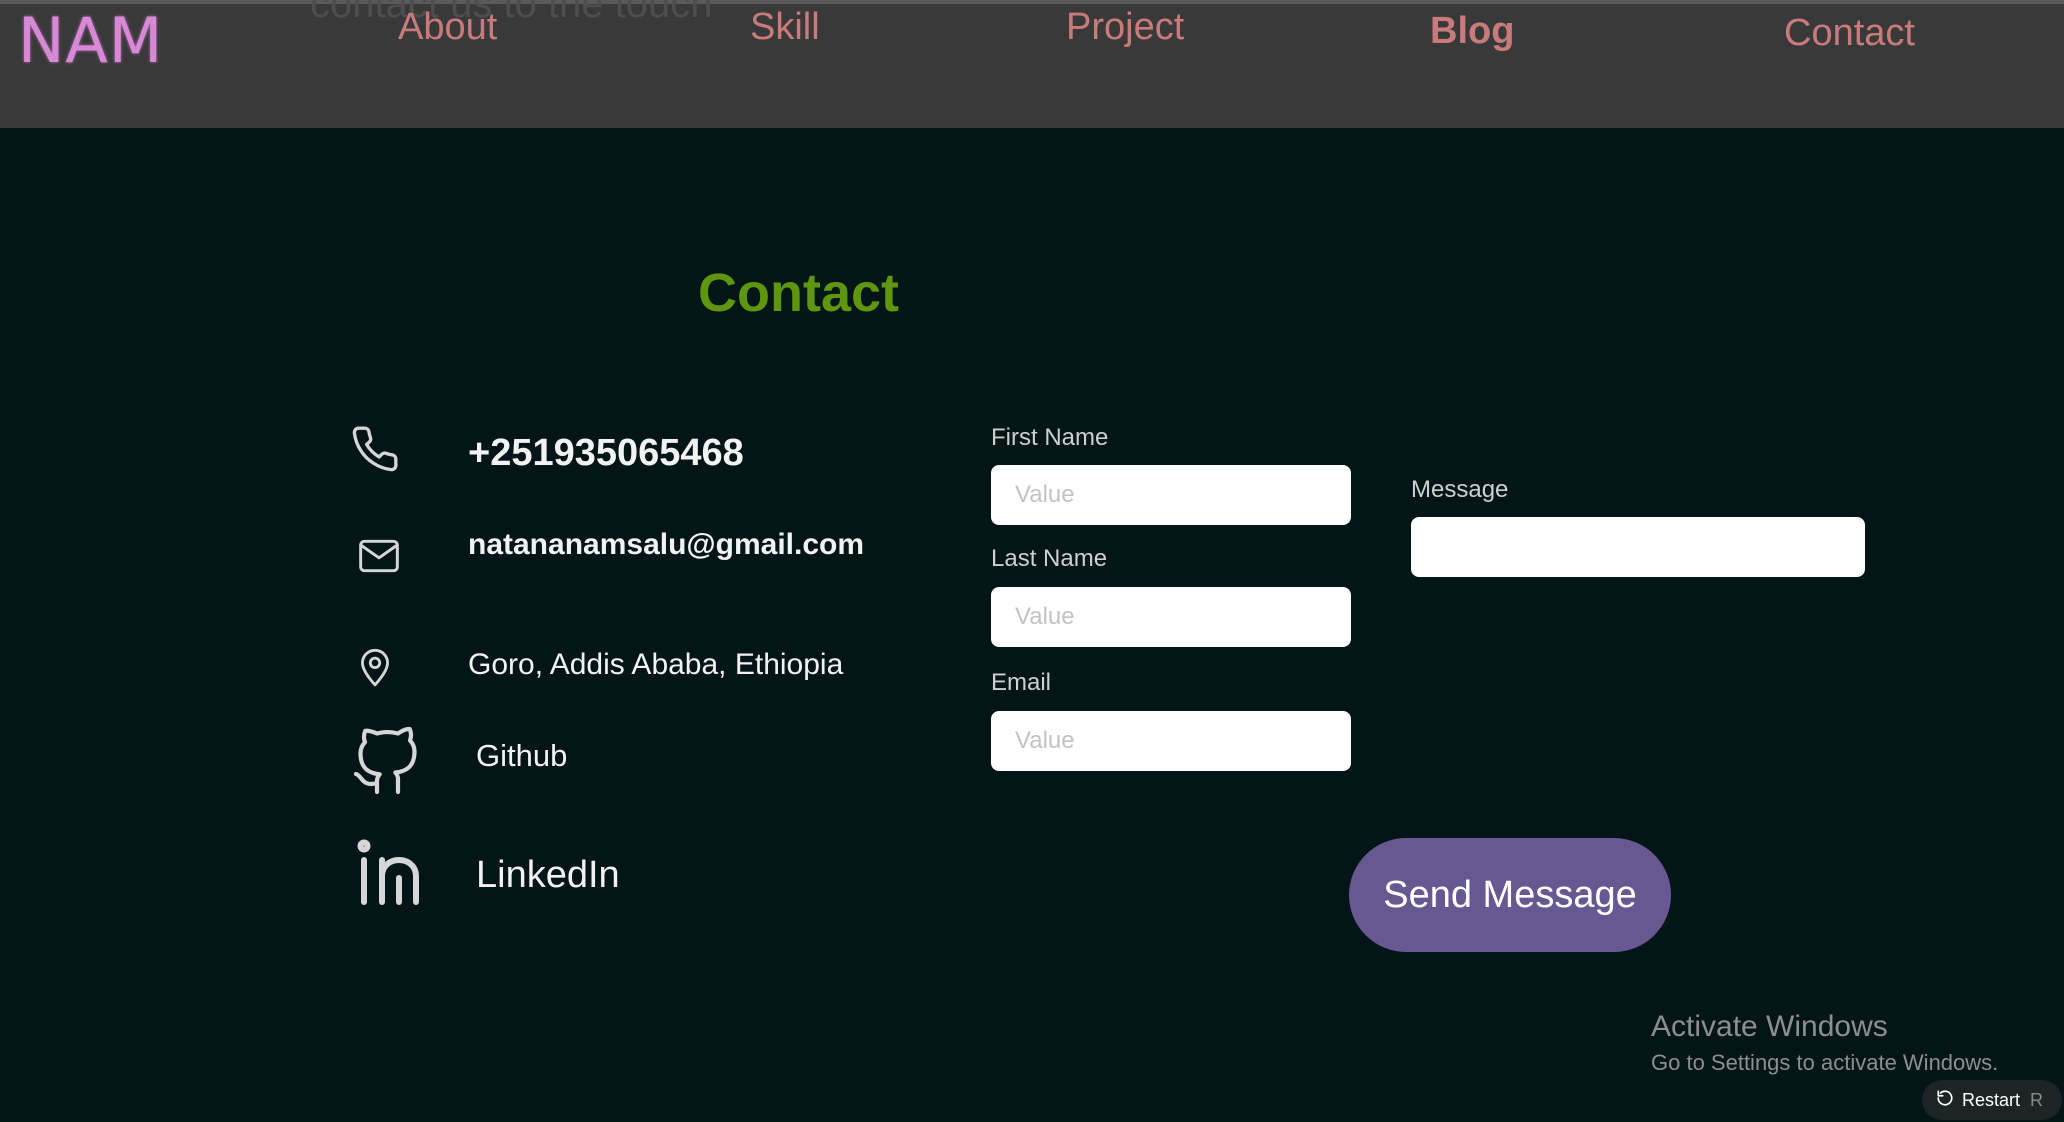 The width and height of the screenshot is (2064, 1122). Describe the element at coordinates (1460, 489) in the screenshot. I see `message-label: Message` at that location.